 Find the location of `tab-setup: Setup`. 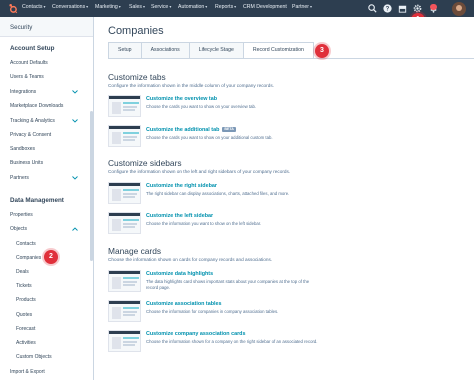

tab-setup: Setup is located at coordinates (124, 50).